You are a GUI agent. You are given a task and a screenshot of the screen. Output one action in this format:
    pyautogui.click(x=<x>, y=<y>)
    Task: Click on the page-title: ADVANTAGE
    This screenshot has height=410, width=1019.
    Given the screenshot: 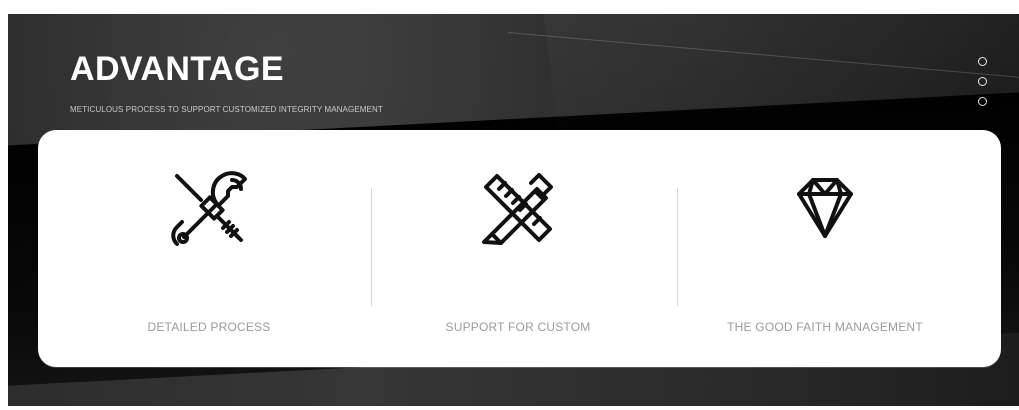 What is the action you would take?
    pyautogui.click(x=177, y=69)
    